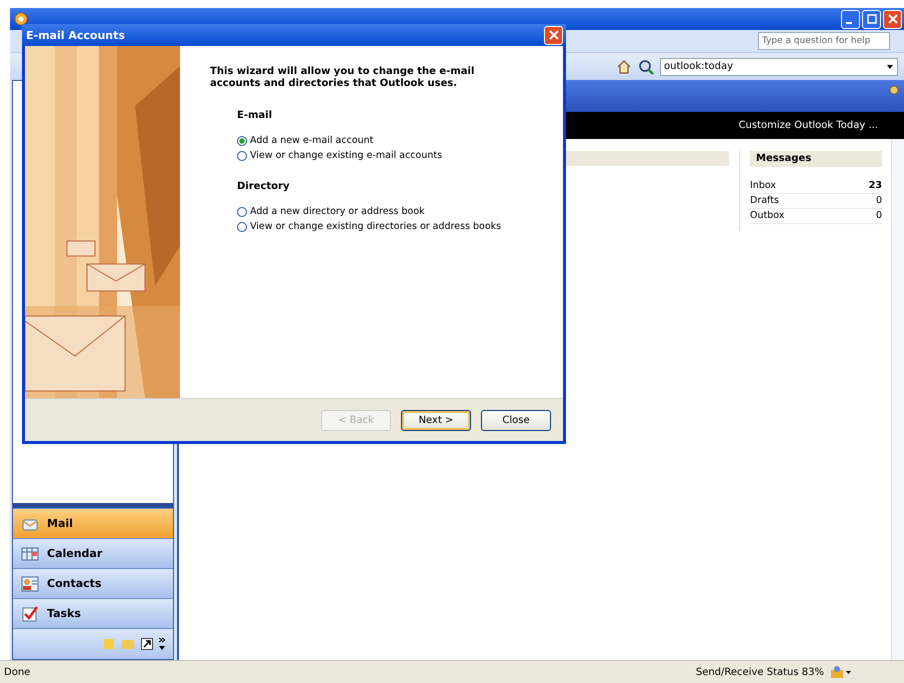 The image size is (904, 683). I want to click on maximize-button, so click(871, 19).